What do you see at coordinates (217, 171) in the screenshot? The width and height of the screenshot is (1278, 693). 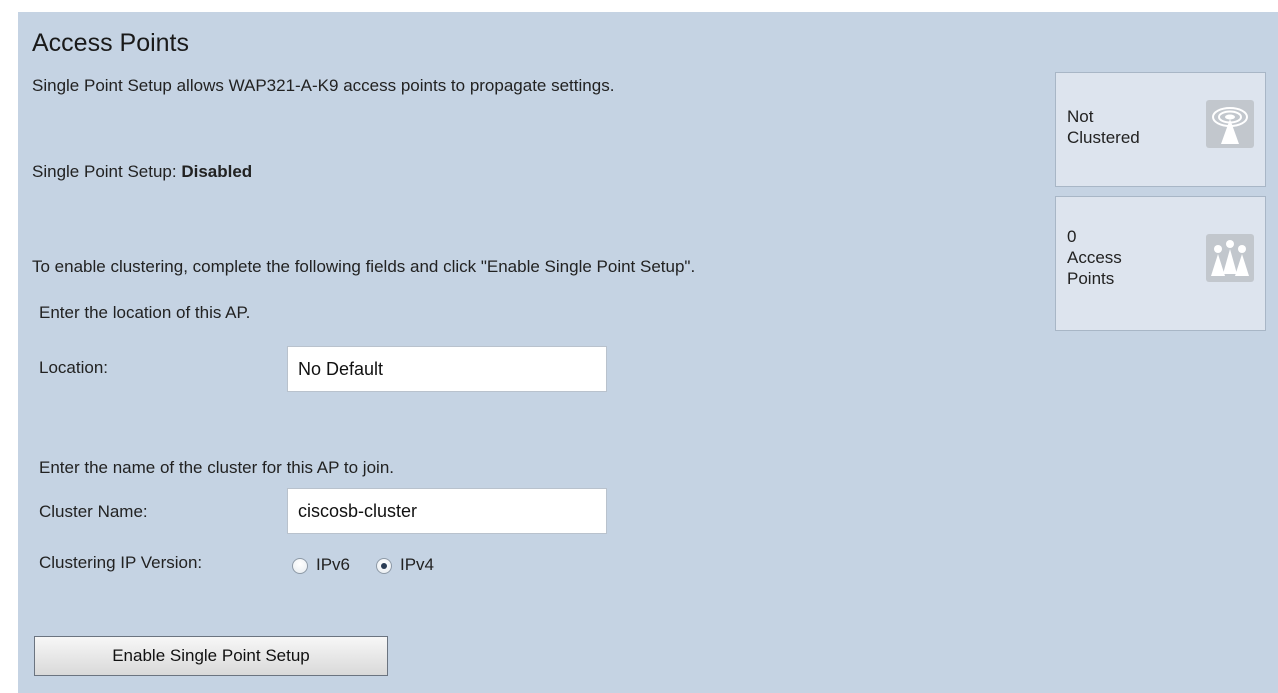 I see `single-point-status-value: Disabled` at bounding box center [217, 171].